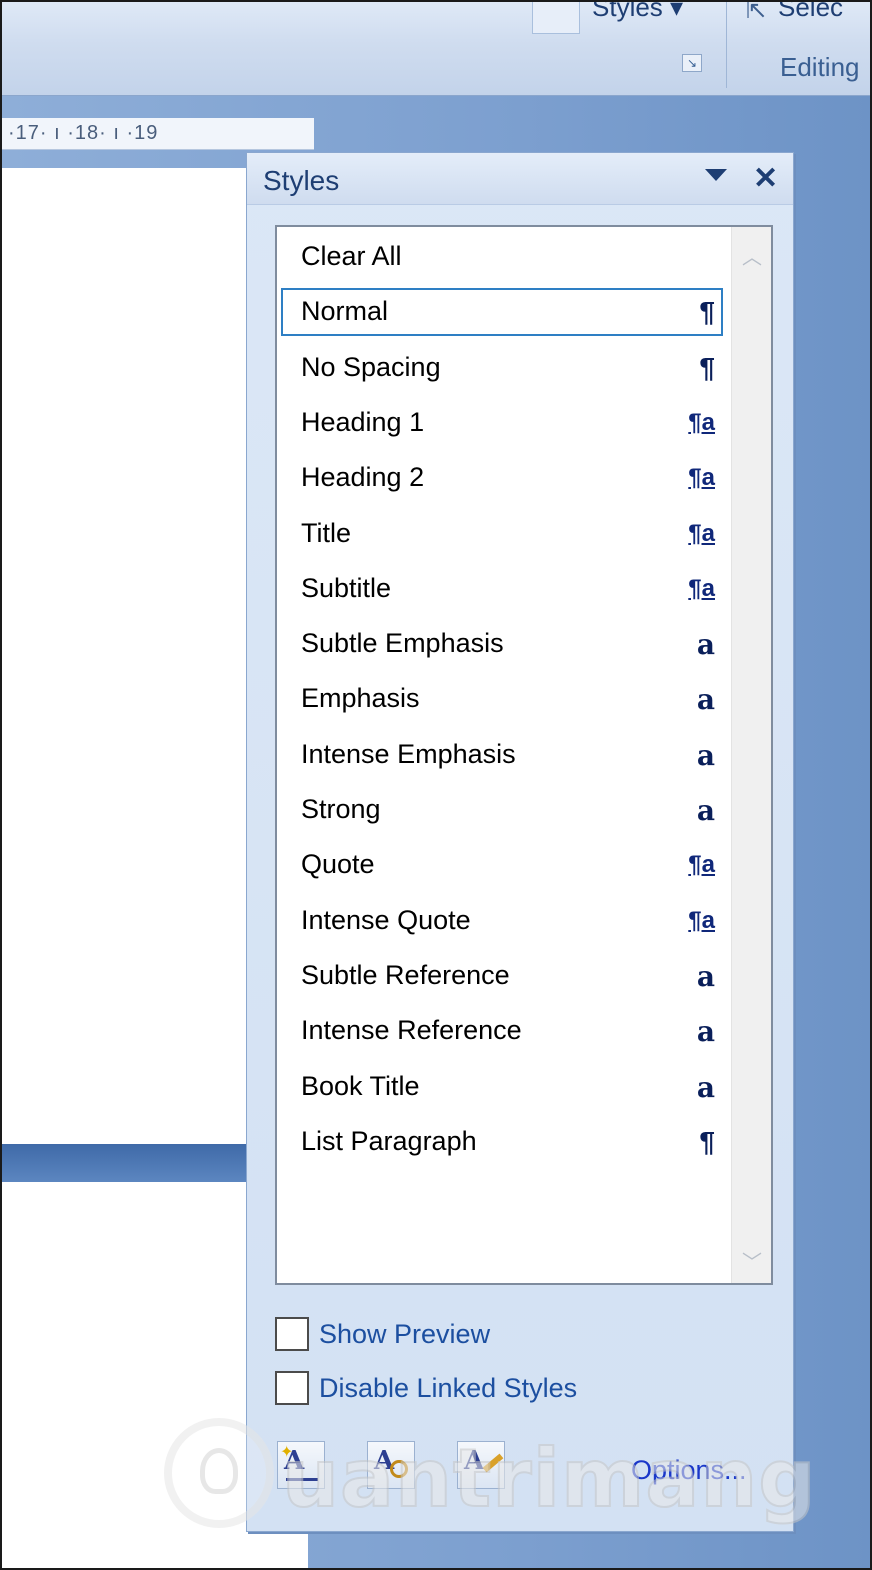 The image size is (872, 1570). What do you see at coordinates (502, 1087) in the screenshot?
I see `style-item: Book Title a` at bounding box center [502, 1087].